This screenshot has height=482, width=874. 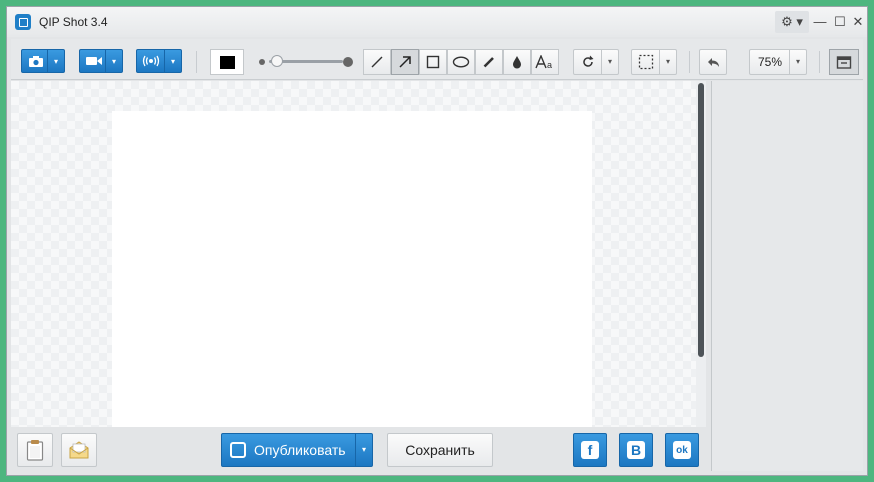 What do you see at coordinates (73, 22) in the screenshot?
I see `window-title: QIP Shot 3.4` at bounding box center [73, 22].